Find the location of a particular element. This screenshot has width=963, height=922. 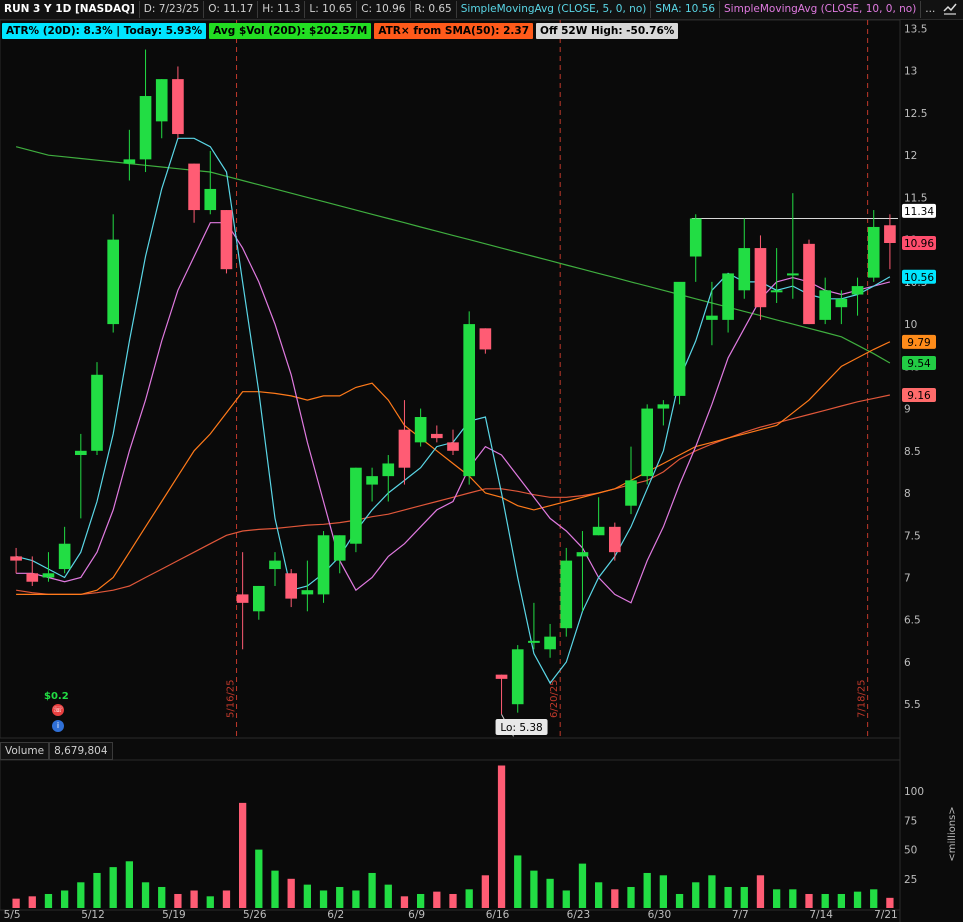

price-tag-label: 11.34 is located at coordinates (919, 212).